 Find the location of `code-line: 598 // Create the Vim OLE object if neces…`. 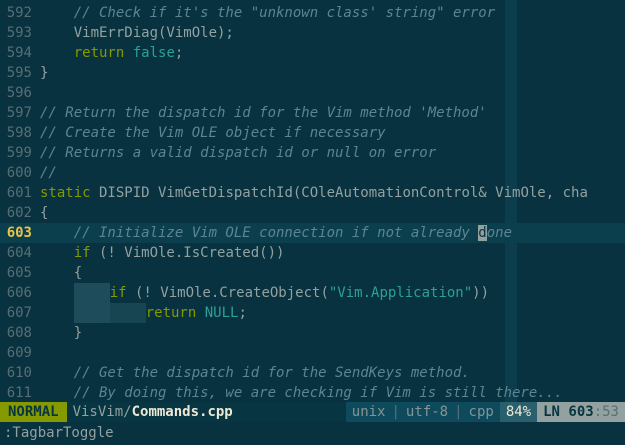

code-line: 598 // Create the Vim OLE object if neces… is located at coordinates (312, 133).